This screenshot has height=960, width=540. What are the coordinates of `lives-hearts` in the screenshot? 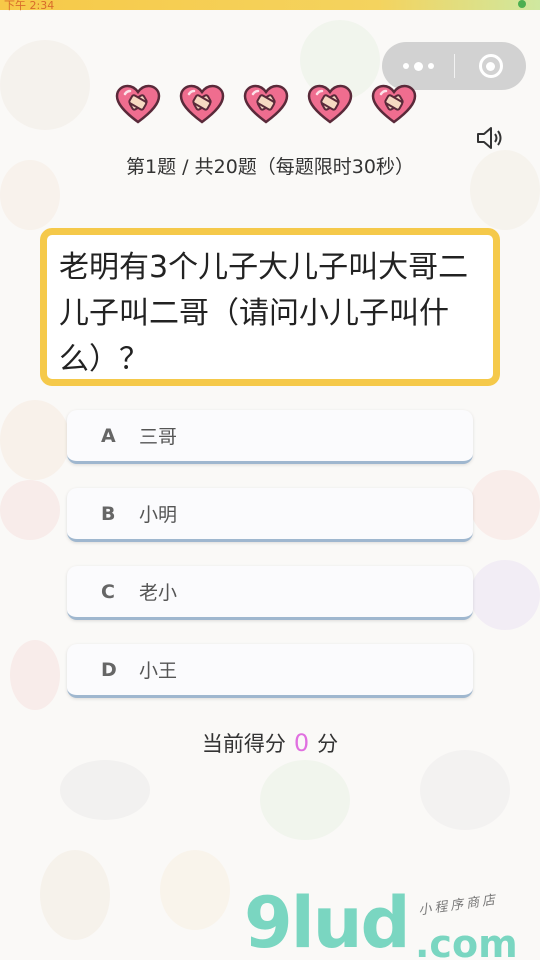 It's located at (266, 104).